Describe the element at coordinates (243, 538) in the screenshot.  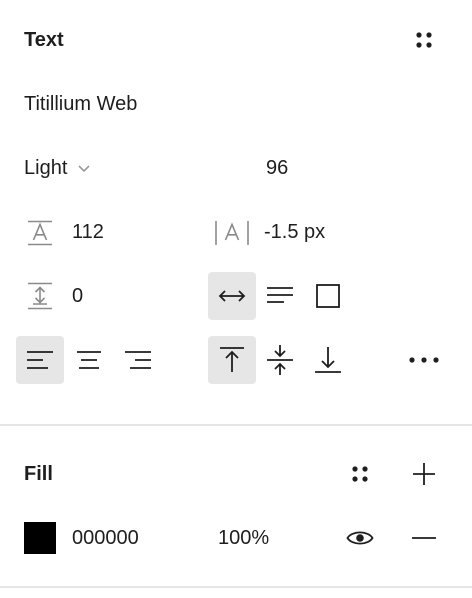
I see `fill-opacity-input: 100%` at that location.